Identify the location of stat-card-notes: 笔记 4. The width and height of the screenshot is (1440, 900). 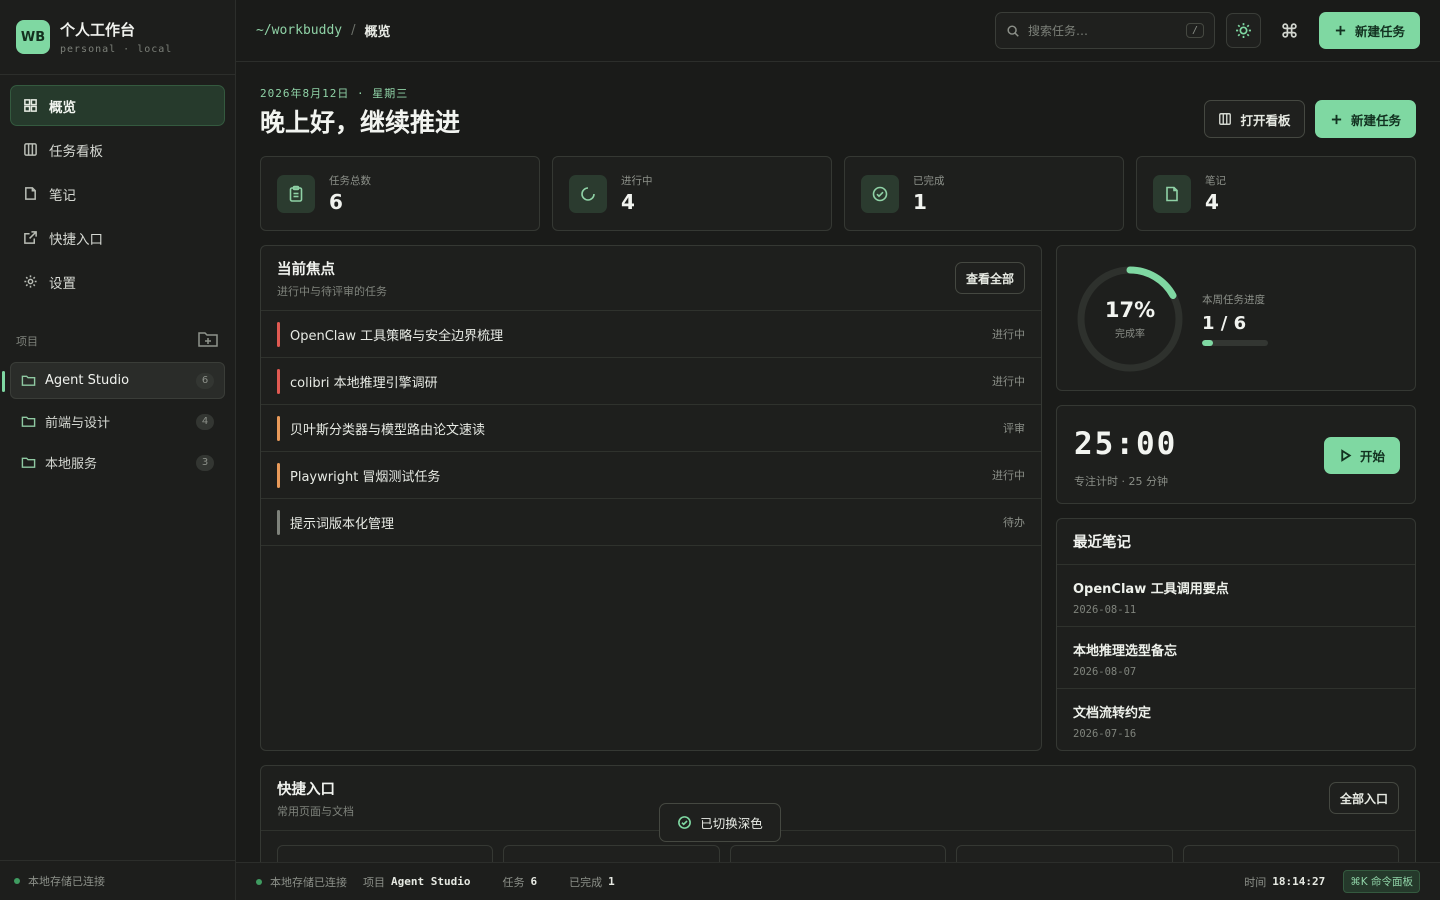
(1276, 193).